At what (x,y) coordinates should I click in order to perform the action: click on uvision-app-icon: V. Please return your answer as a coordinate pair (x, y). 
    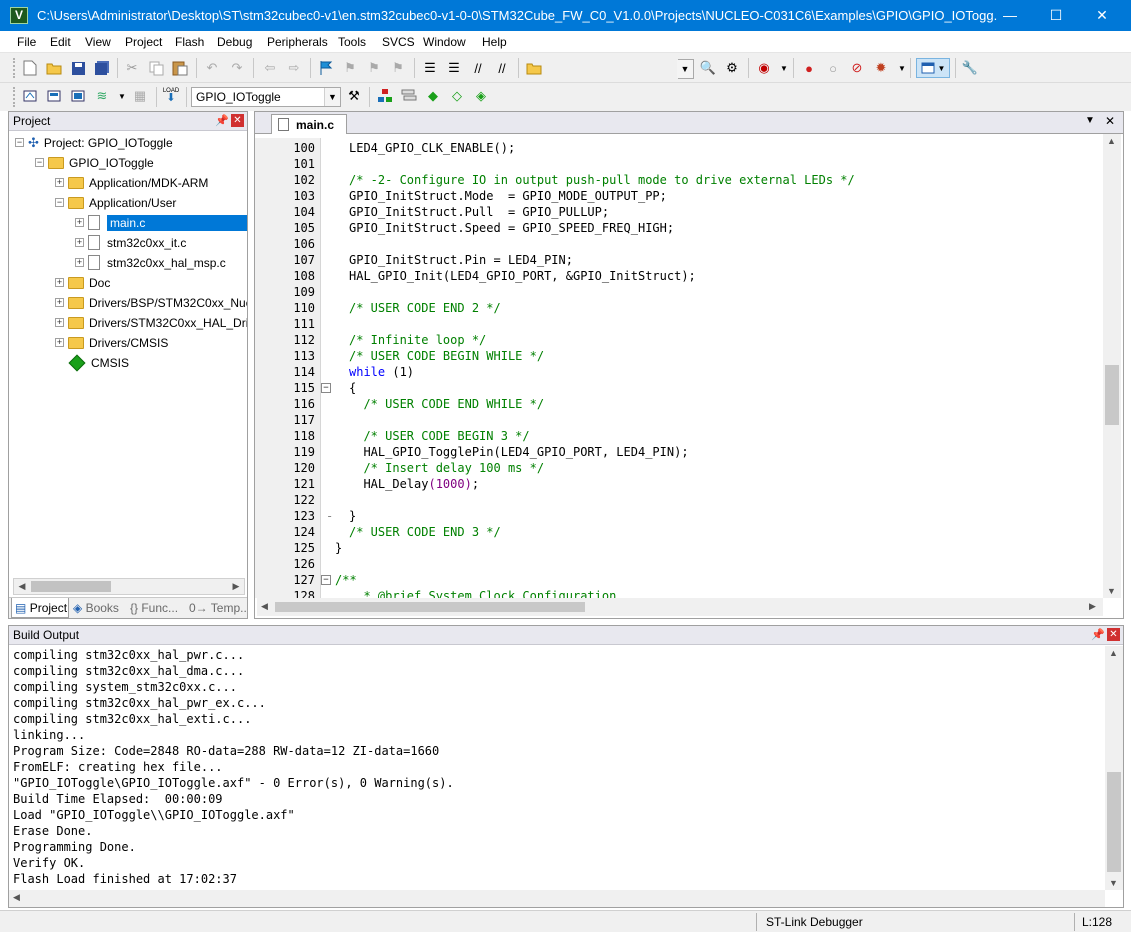
    Looking at the image, I should click on (19, 15).